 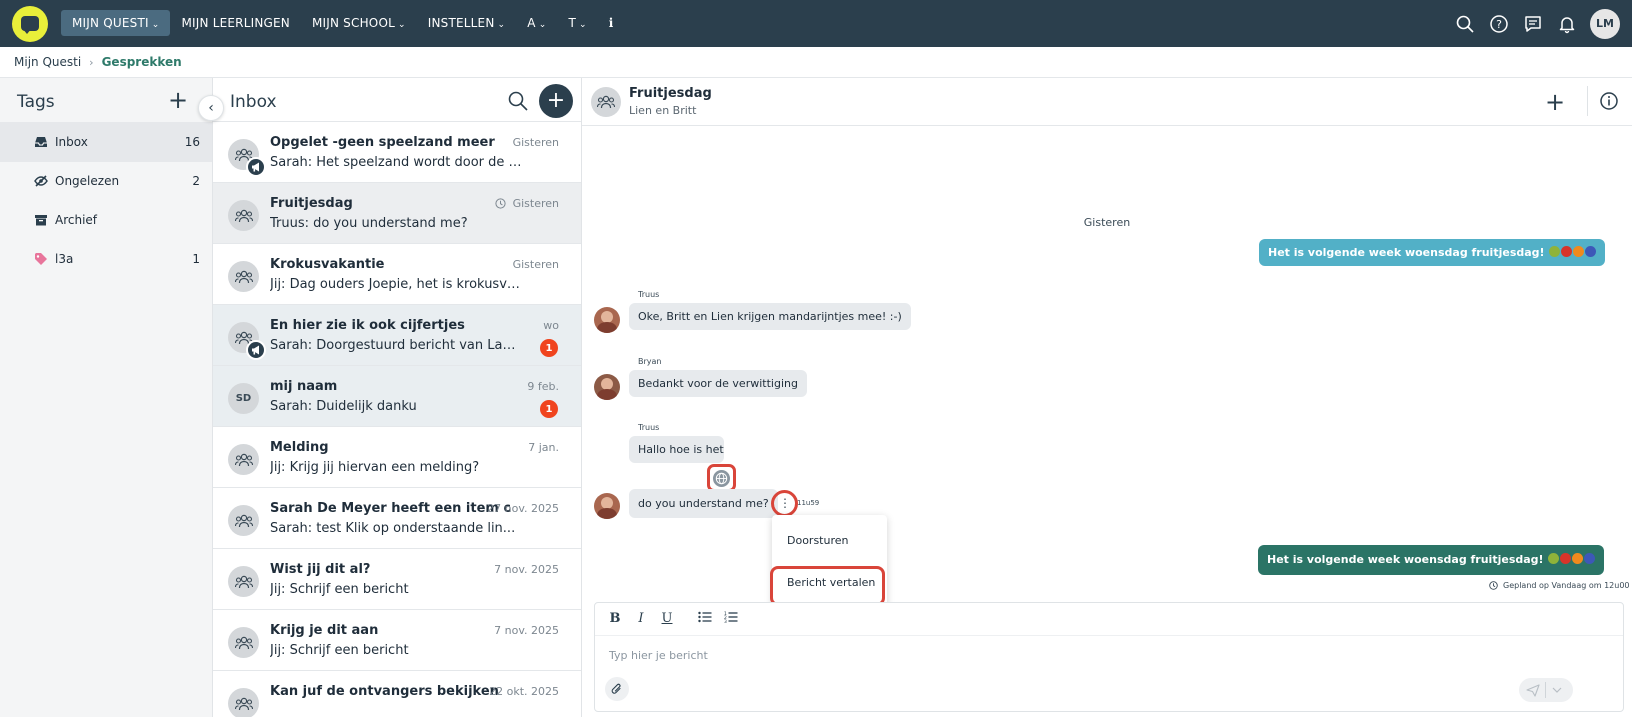 I want to click on tag-item-l3a: l3a 1, so click(x=106, y=259).